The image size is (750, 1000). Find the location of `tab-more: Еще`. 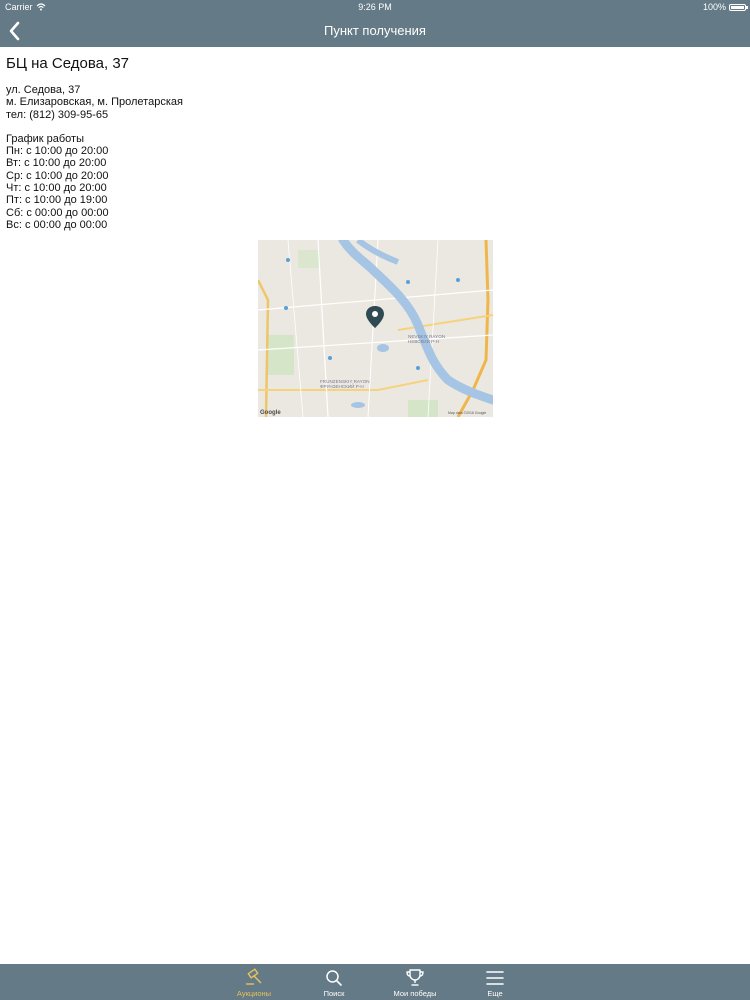

tab-more: Еще is located at coordinates (495, 982).